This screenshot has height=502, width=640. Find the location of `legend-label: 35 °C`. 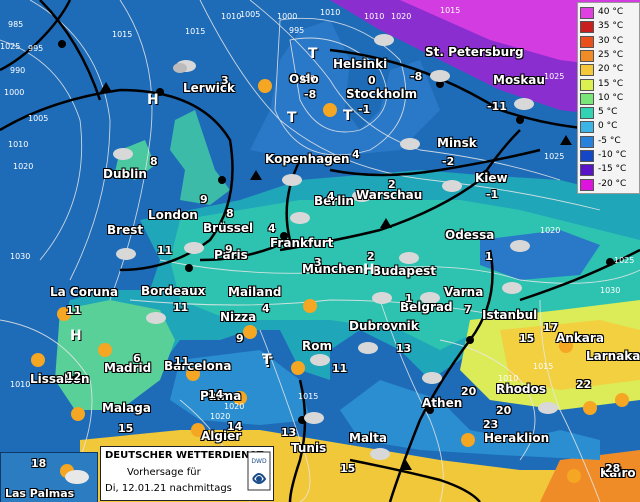

legend-label: 35 °C is located at coordinates (611, 26).